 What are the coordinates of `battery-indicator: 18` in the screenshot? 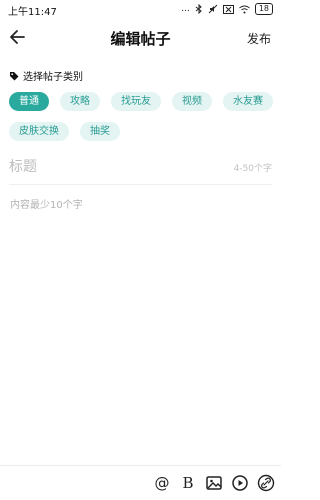 It's located at (263, 9).